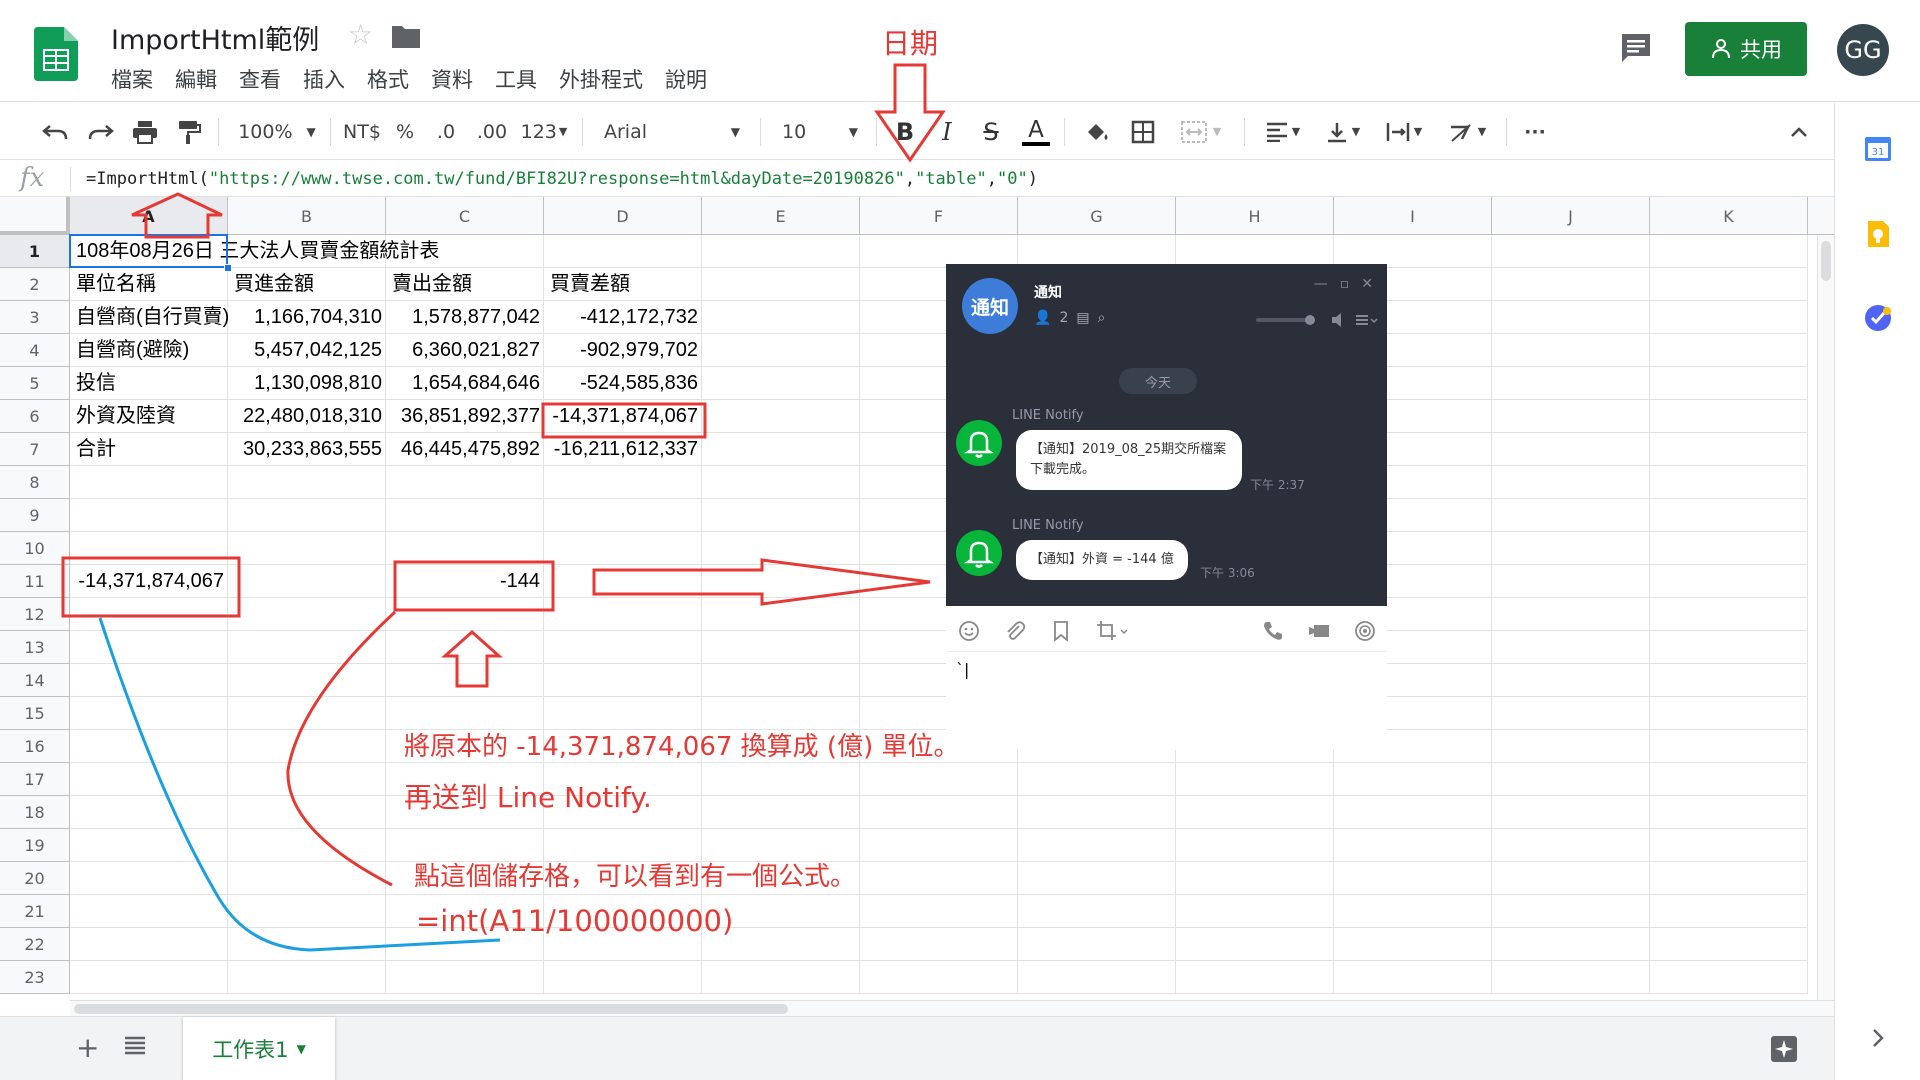 Image resolution: width=1920 pixels, height=1080 pixels. Describe the element at coordinates (492, 131) in the screenshot. I see `increase-decimal-button: .00` at that location.